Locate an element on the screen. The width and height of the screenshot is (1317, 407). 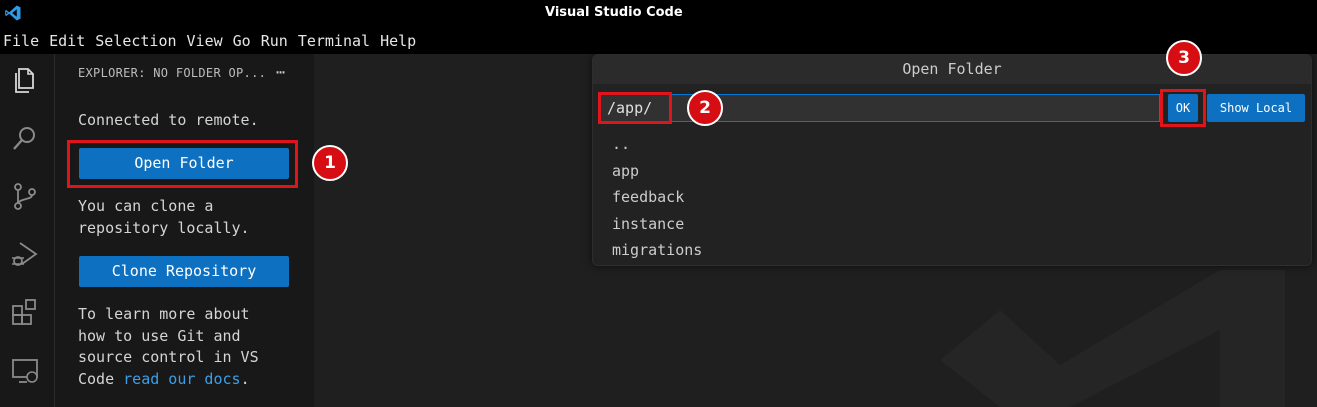
source-control-icon is located at coordinates (25, 196).